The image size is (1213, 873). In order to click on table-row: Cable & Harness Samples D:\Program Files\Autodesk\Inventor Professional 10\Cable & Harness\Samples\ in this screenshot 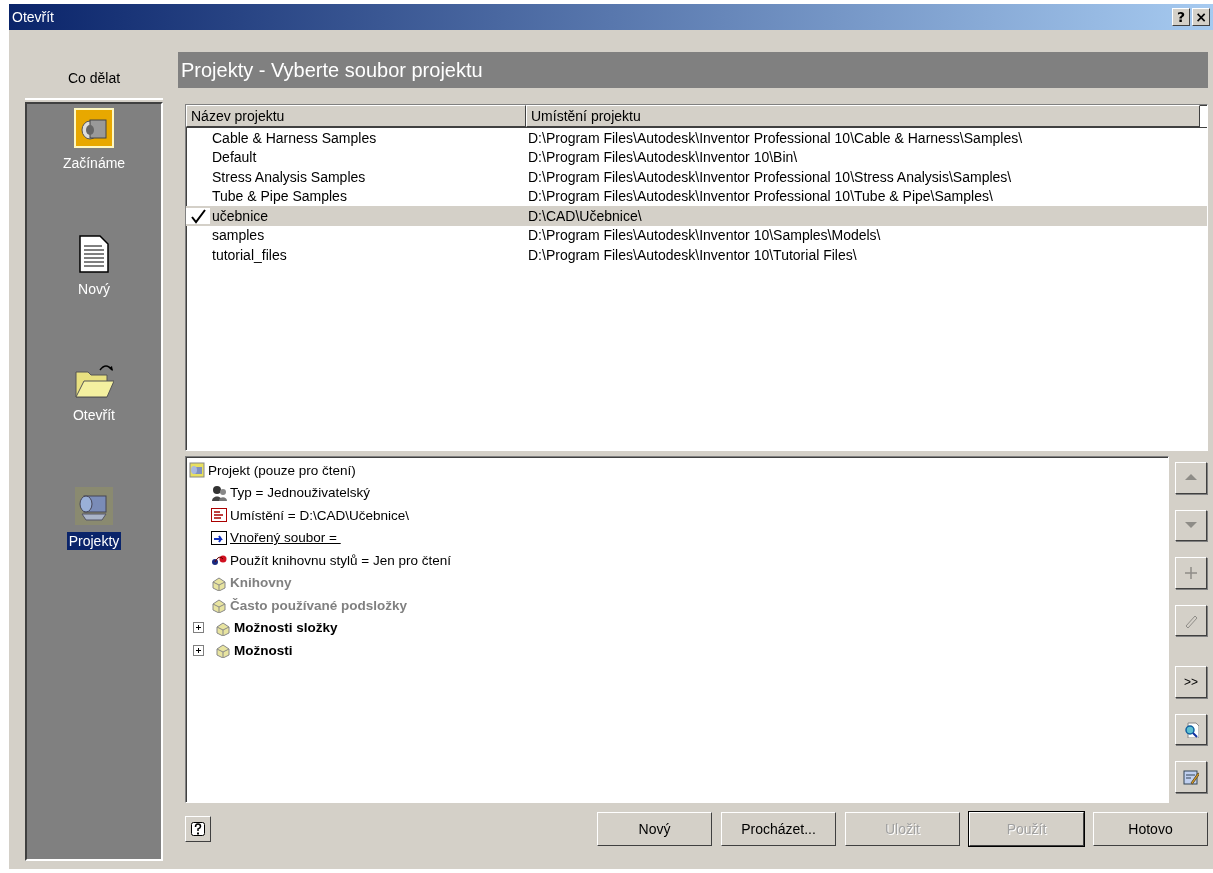, I will do `click(696, 138)`.